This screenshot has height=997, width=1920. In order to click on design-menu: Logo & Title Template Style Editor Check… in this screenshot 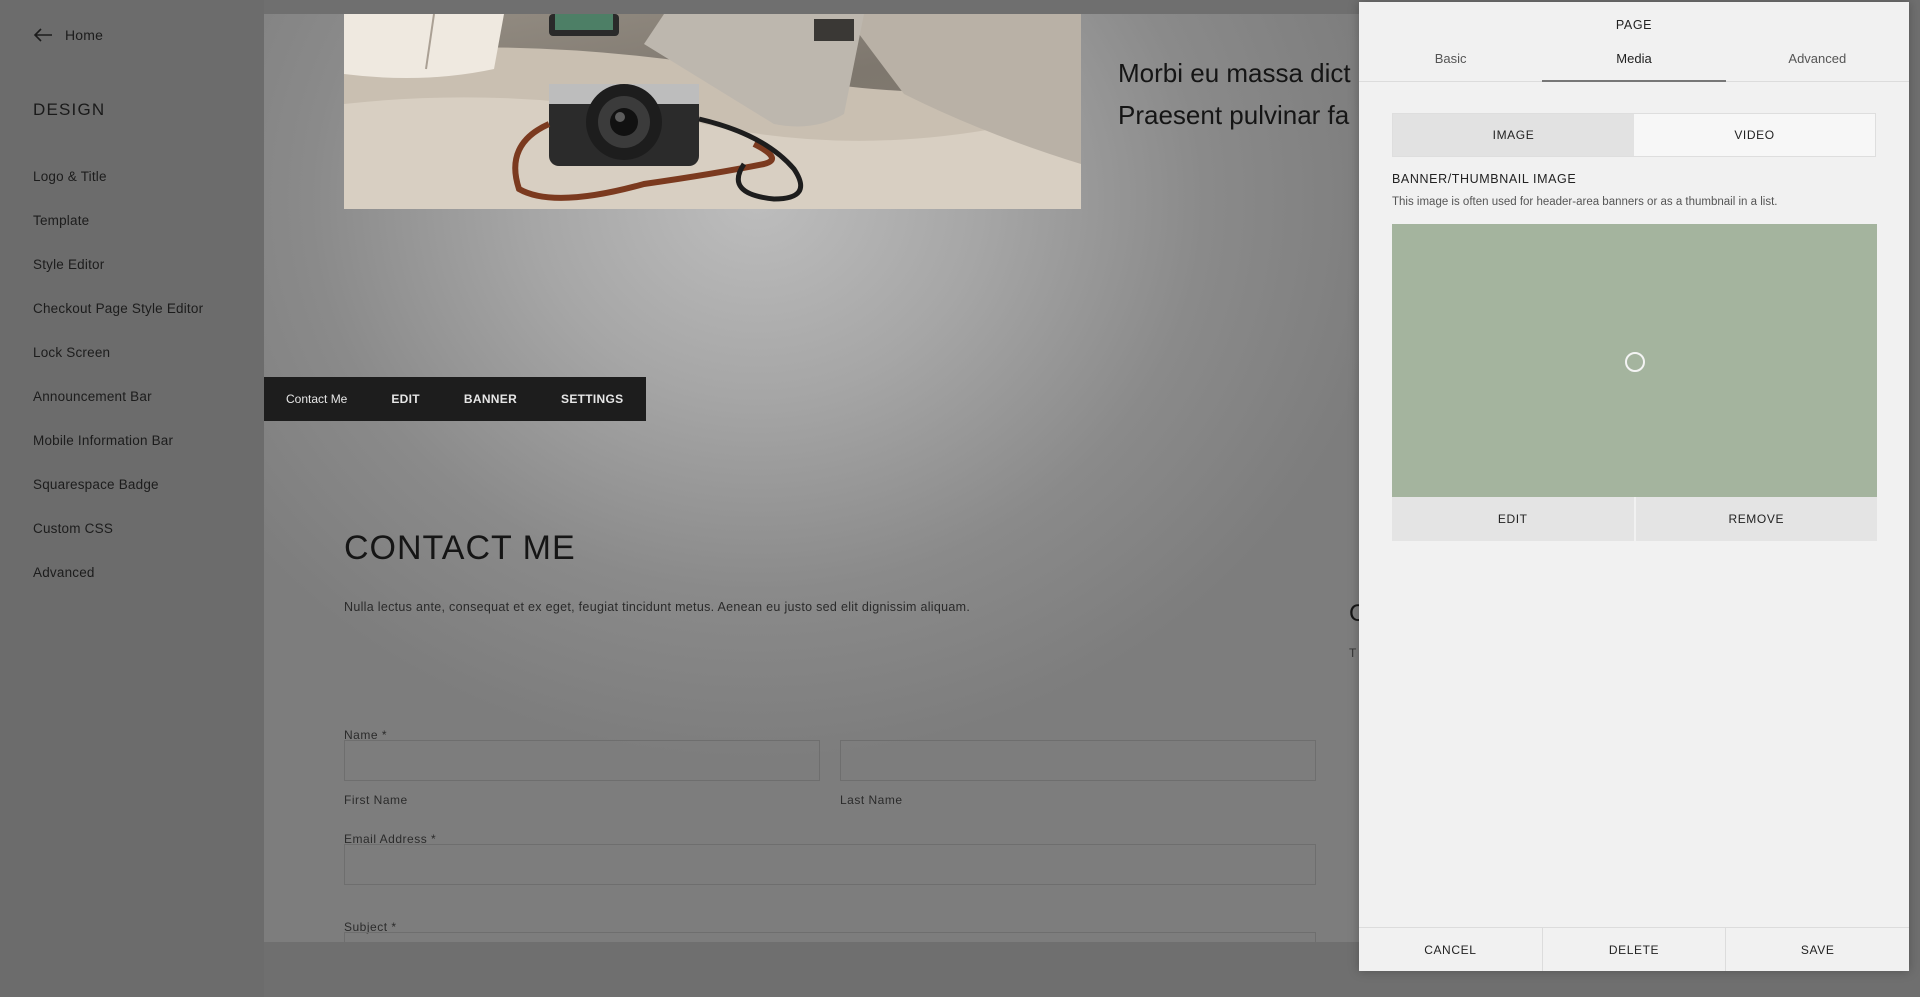, I will do `click(118, 386)`.